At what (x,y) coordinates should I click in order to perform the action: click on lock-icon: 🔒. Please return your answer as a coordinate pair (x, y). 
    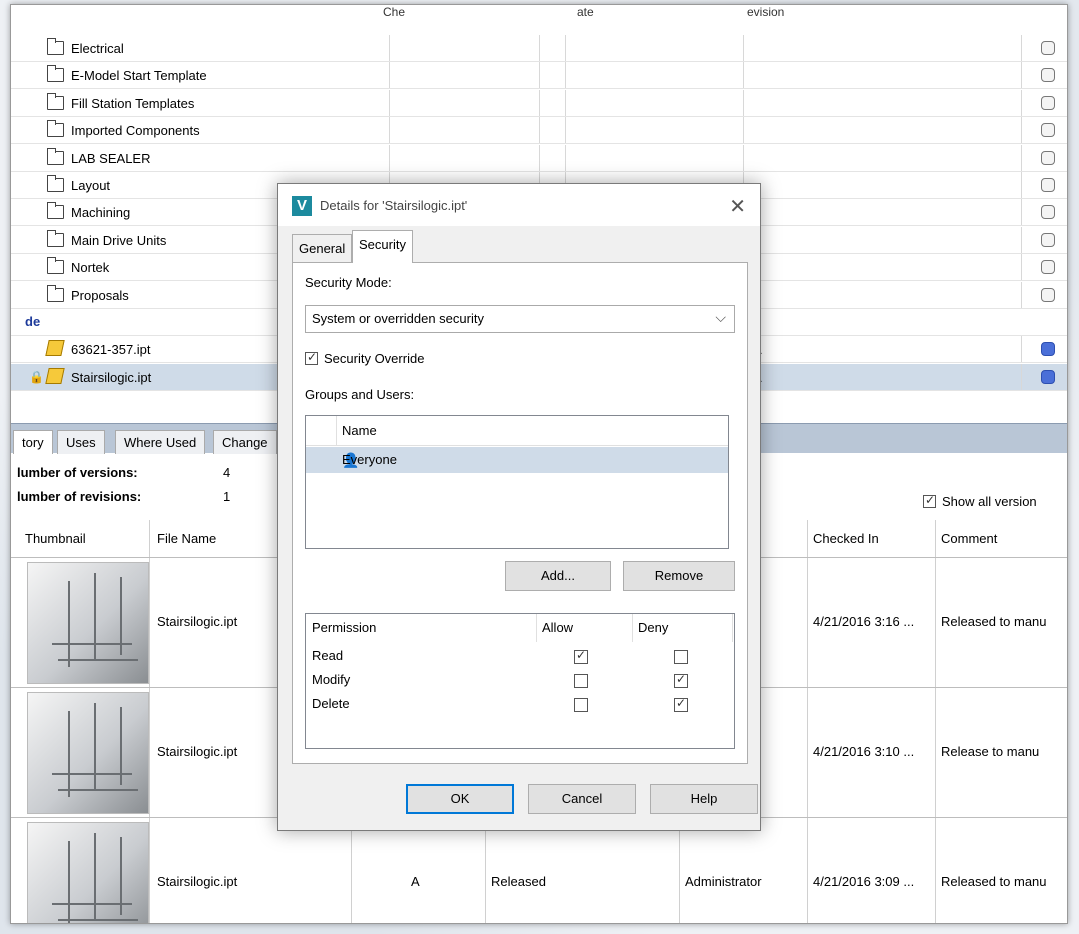
    Looking at the image, I should click on (36, 376).